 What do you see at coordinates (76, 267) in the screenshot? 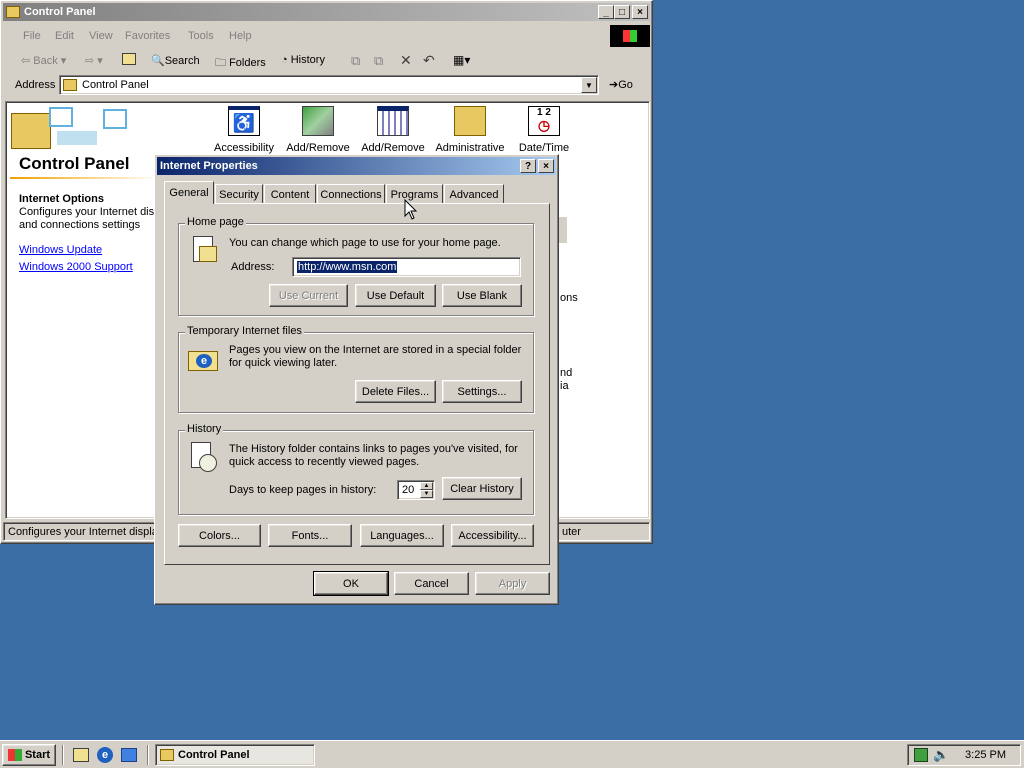
I see `windows-2000-support-link: Windows 2000 Support` at bounding box center [76, 267].